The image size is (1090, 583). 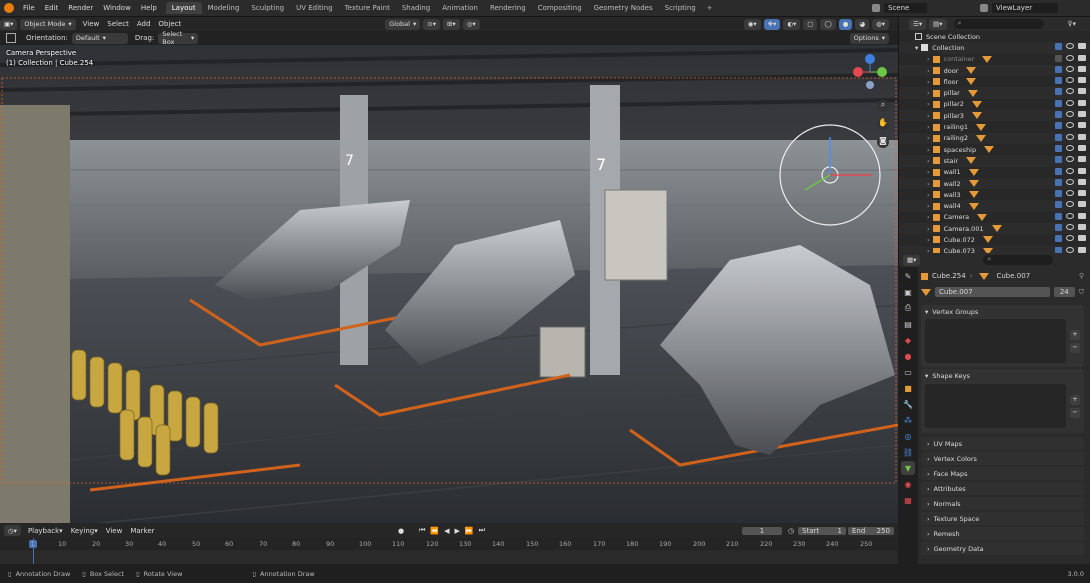 What do you see at coordinates (33, 551) in the screenshot?
I see `playhead` at bounding box center [33, 551].